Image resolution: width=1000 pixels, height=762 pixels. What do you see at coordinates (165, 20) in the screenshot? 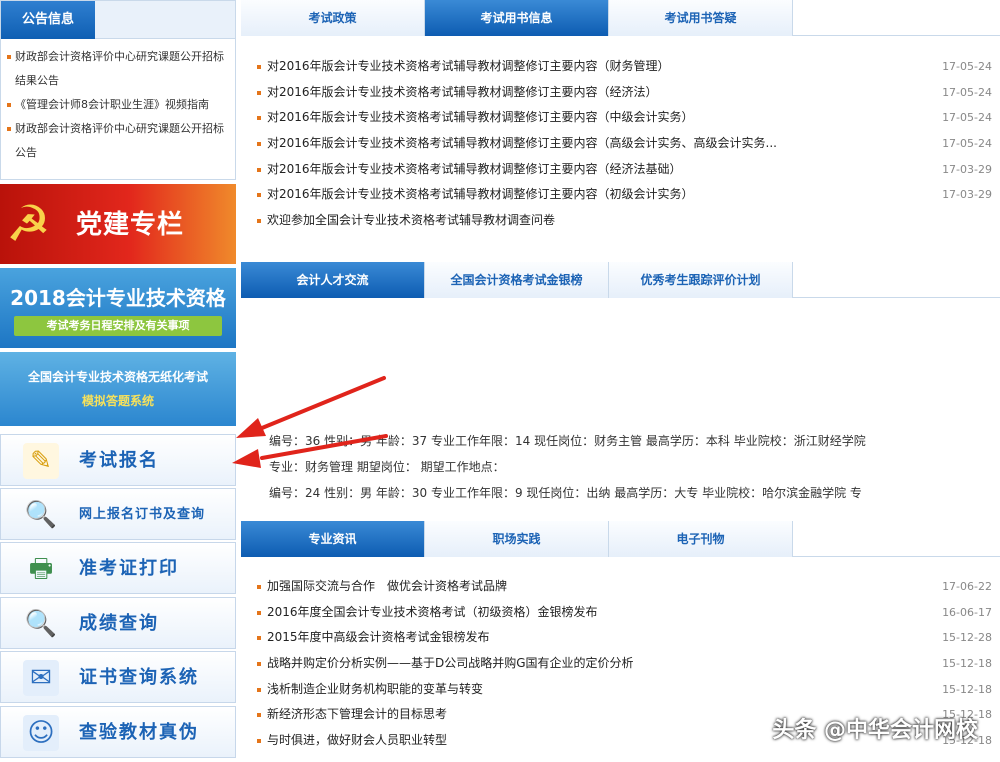
I see `notice-tab-bar` at bounding box center [165, 20].